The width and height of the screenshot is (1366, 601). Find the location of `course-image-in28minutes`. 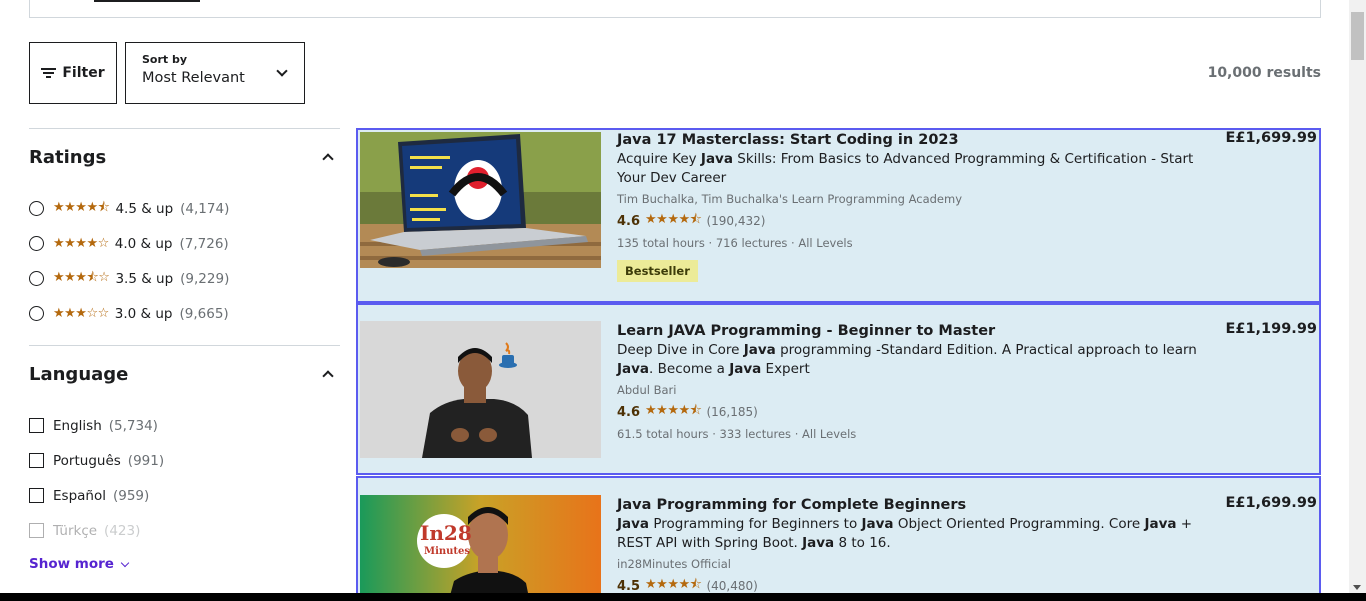

course-image-in28minutes is located at coordinates (480, 548).